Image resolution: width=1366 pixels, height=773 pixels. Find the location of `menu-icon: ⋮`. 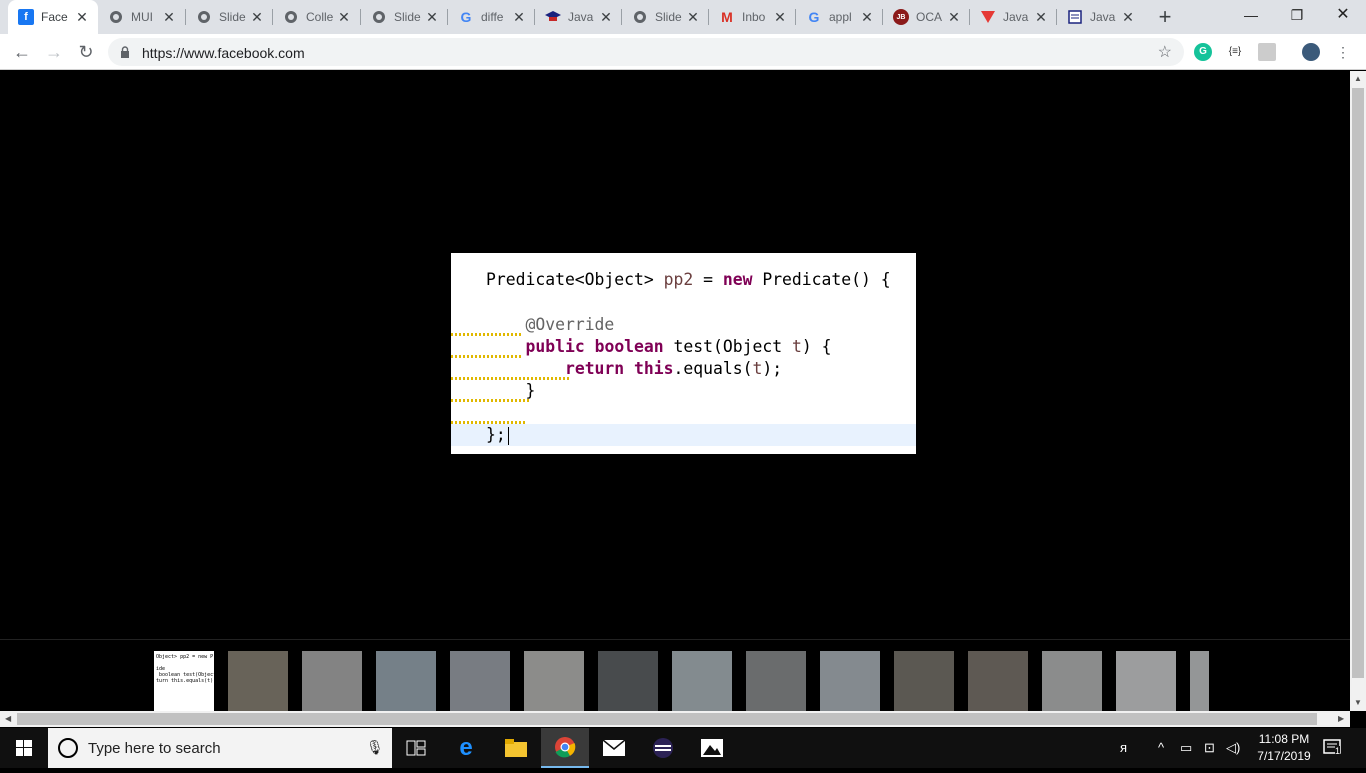

menu-icon: ⋮ is located at coordinates (1343, 52).